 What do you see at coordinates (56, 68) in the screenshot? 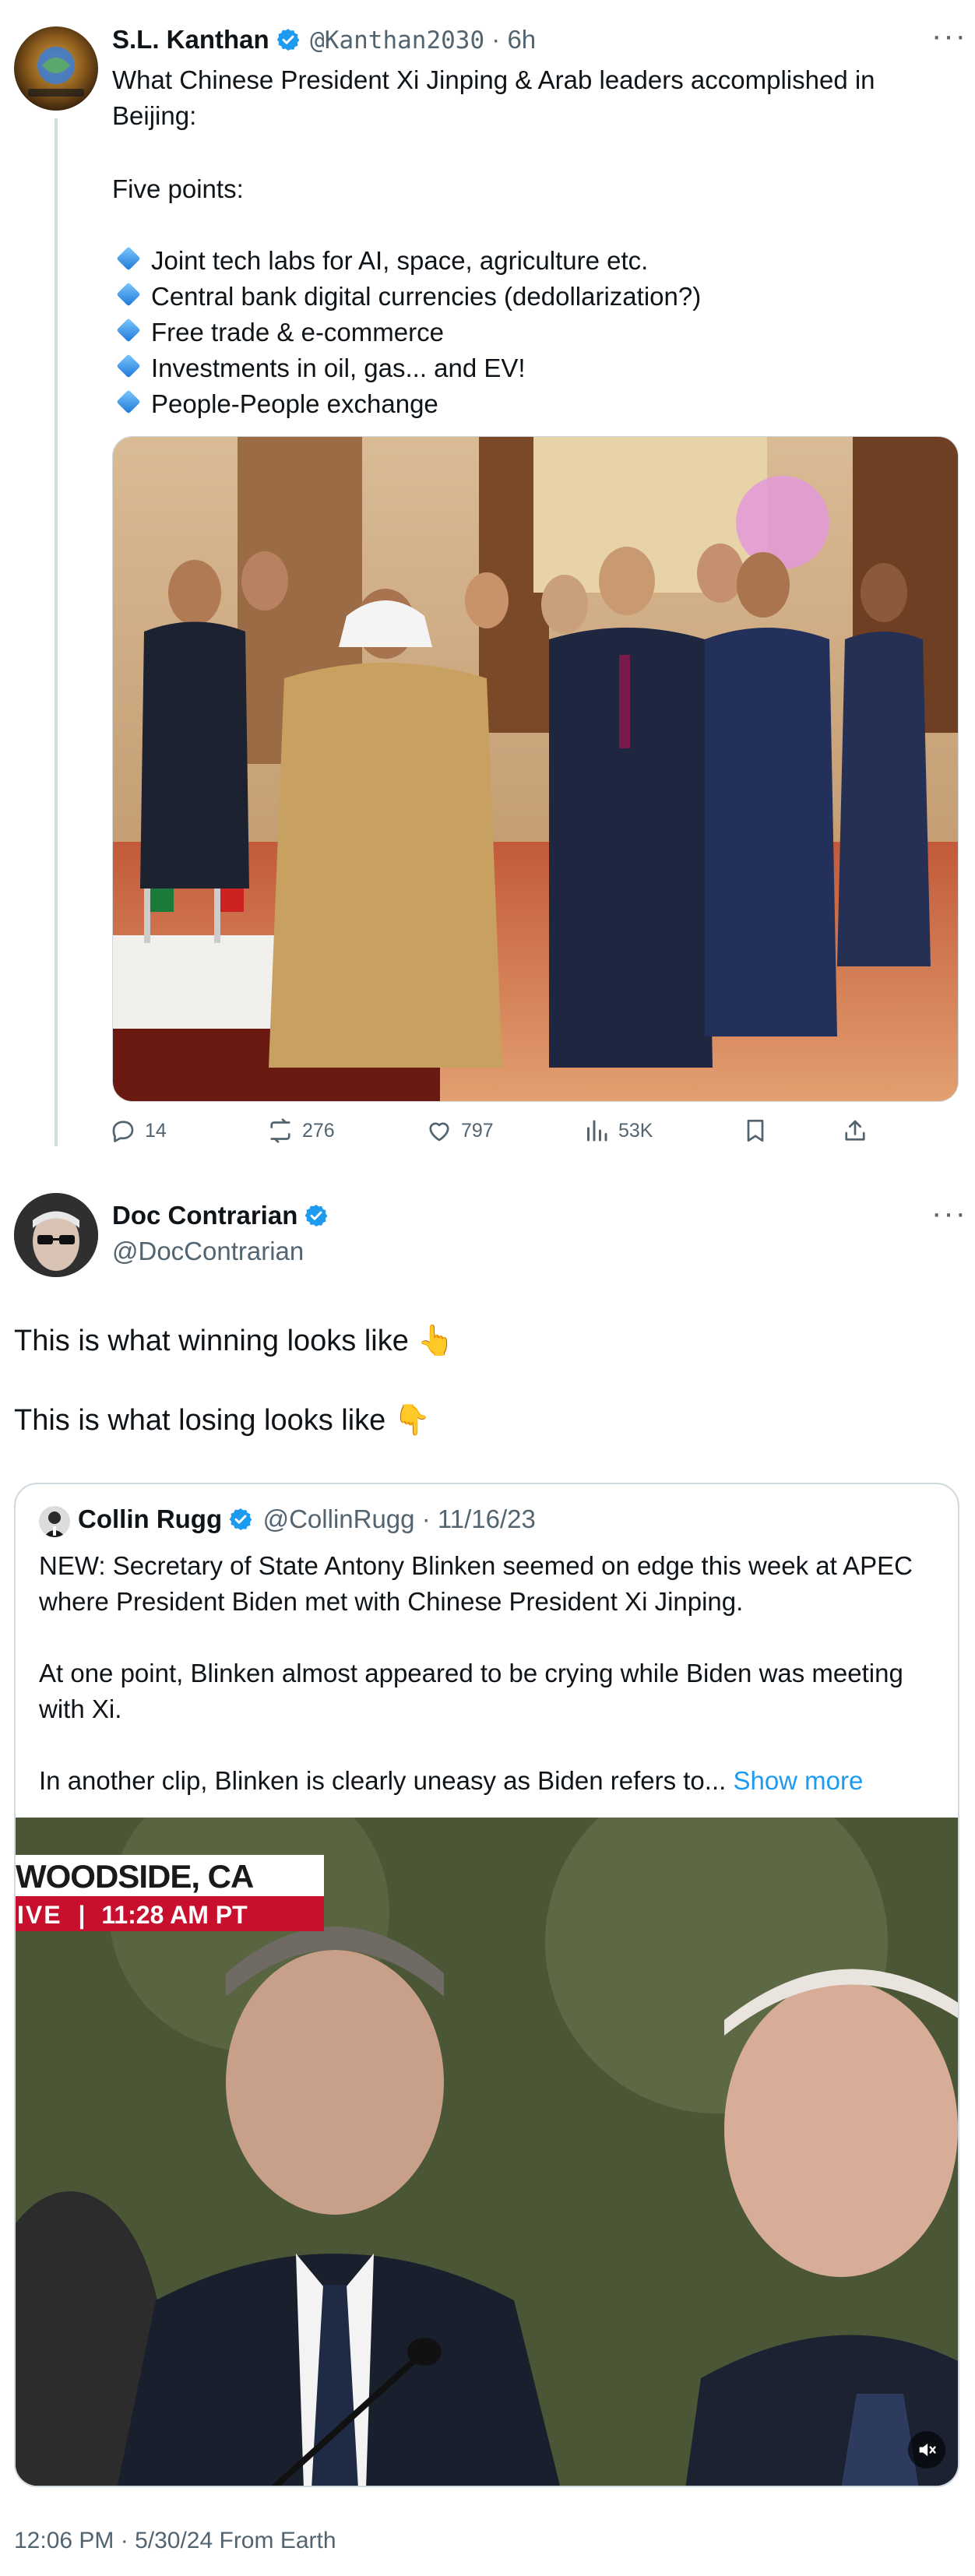
I see `kanthan-avatar` at bounding box center [56, 68].